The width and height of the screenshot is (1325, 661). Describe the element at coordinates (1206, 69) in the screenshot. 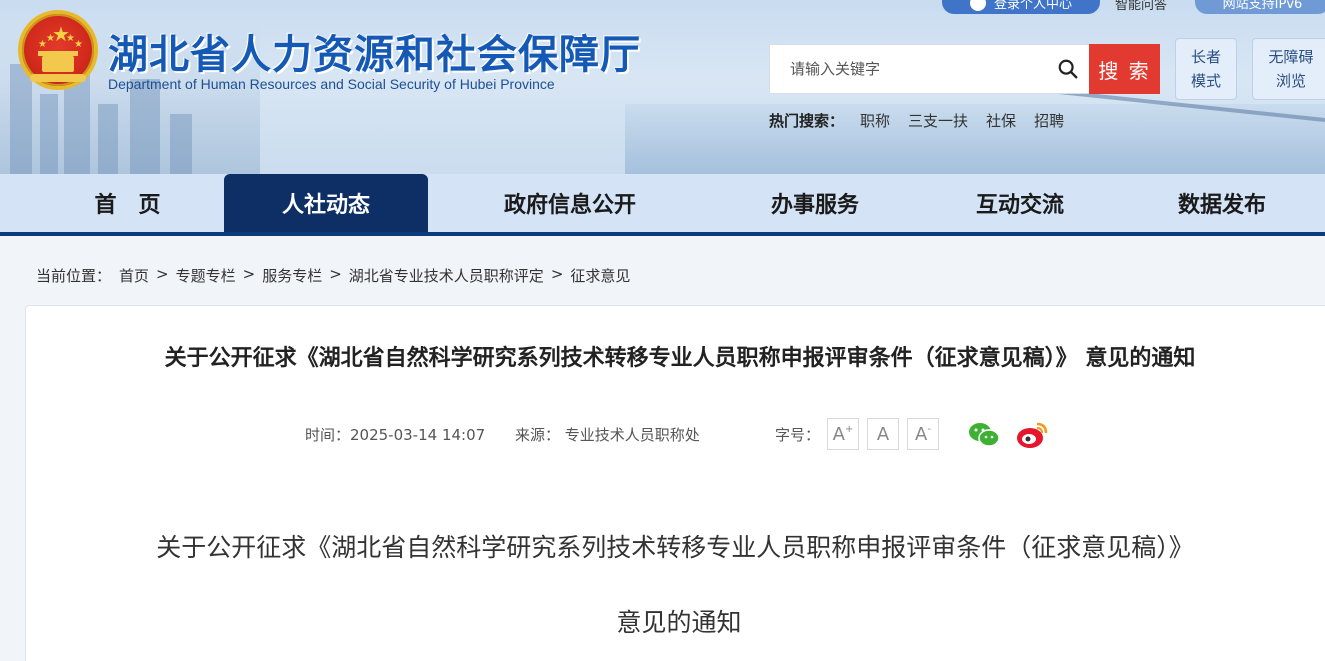

I see `elder-mode-button: 长者 模式` at that location.